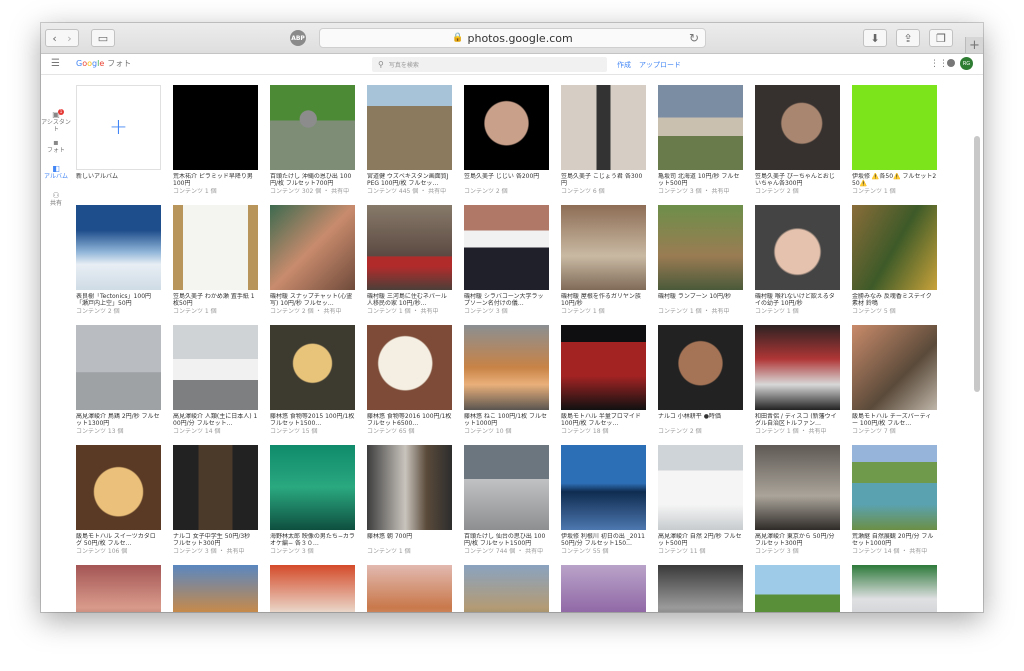 The width and height of the screenshot is (1024, 671). What do you see at coordinates (700, 140) in the screenshot?
I see `album-tile: 亀坂司 北海道 10円/秒 フルセット500円 コンテンツ 3 個 ・ 共有中` at bounding box center [700, 140].